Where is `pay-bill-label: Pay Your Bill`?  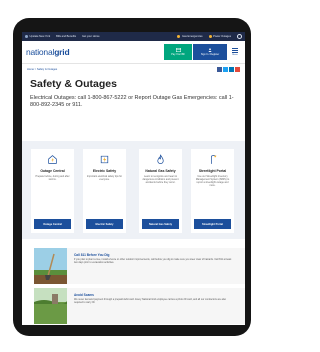 pay-bill-label: Pay Your Bill is located at coordinates (178, 54).